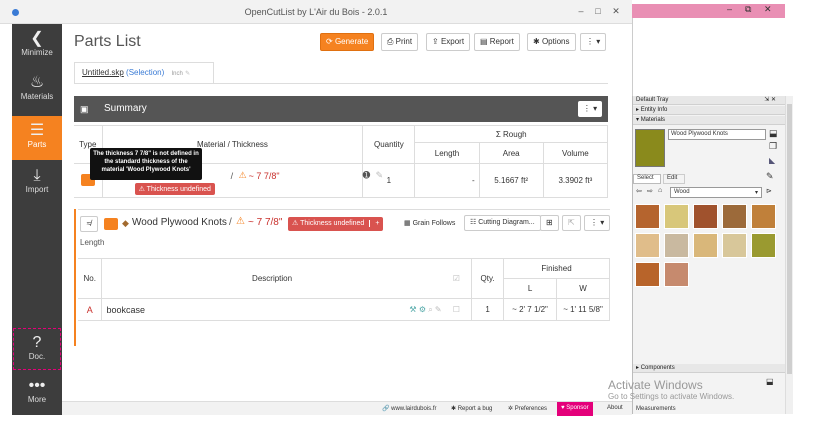 This screenshot has height=425, width=825. What do you see at coordinates (709, 100) in the screenshot?
I see `tray-title: Default Tray ⇲ ✕` at bounding box center [709, 100].